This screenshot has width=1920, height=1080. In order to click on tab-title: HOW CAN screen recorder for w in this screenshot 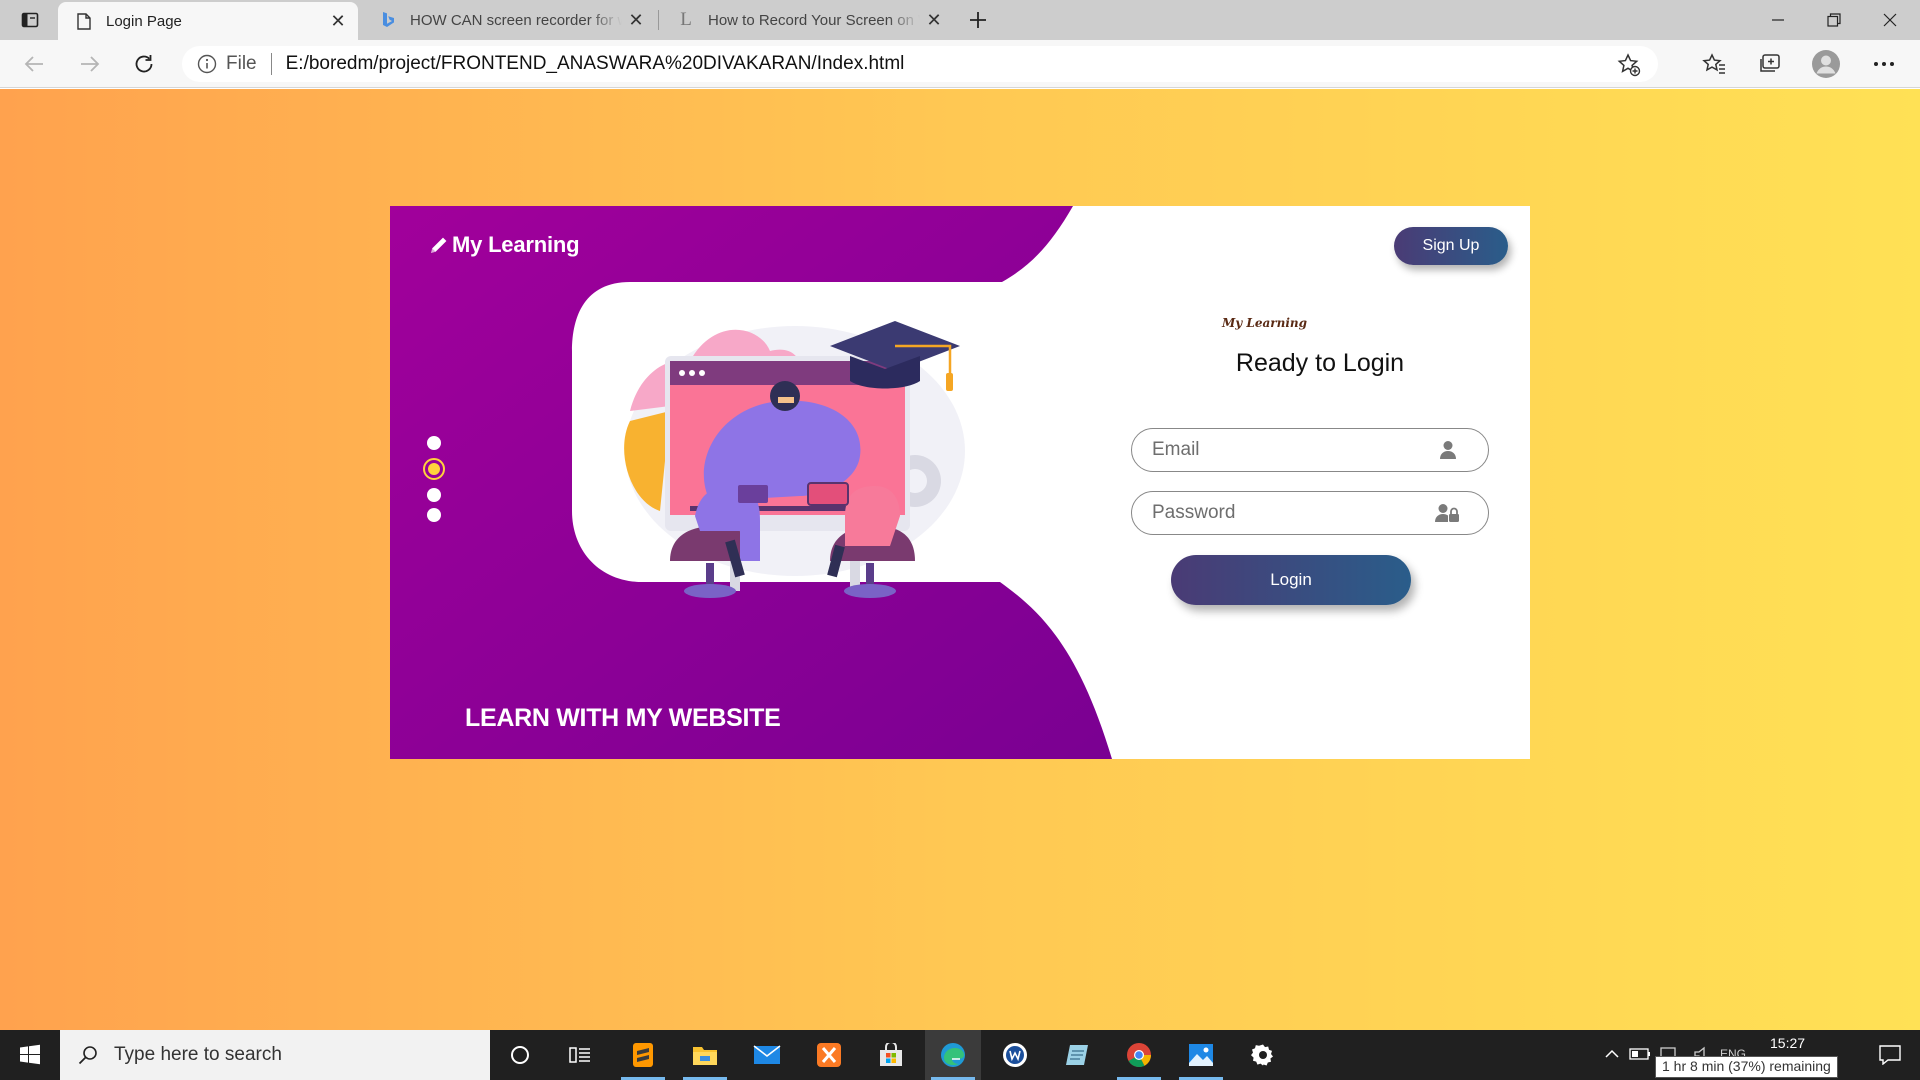, I will do `click(516, 20)`.